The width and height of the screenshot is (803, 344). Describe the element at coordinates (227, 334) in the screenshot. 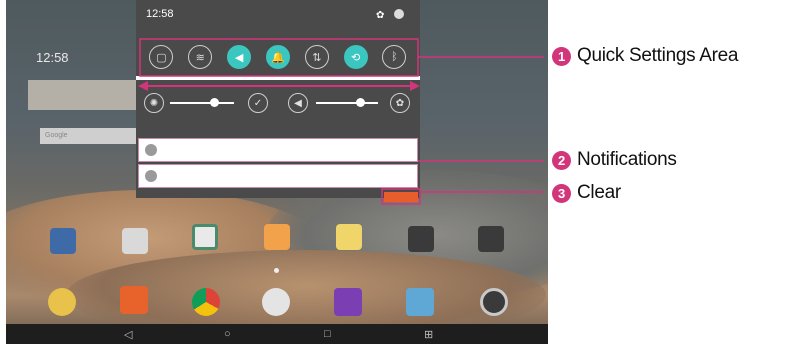

I see `home-icon: ○` at that location.